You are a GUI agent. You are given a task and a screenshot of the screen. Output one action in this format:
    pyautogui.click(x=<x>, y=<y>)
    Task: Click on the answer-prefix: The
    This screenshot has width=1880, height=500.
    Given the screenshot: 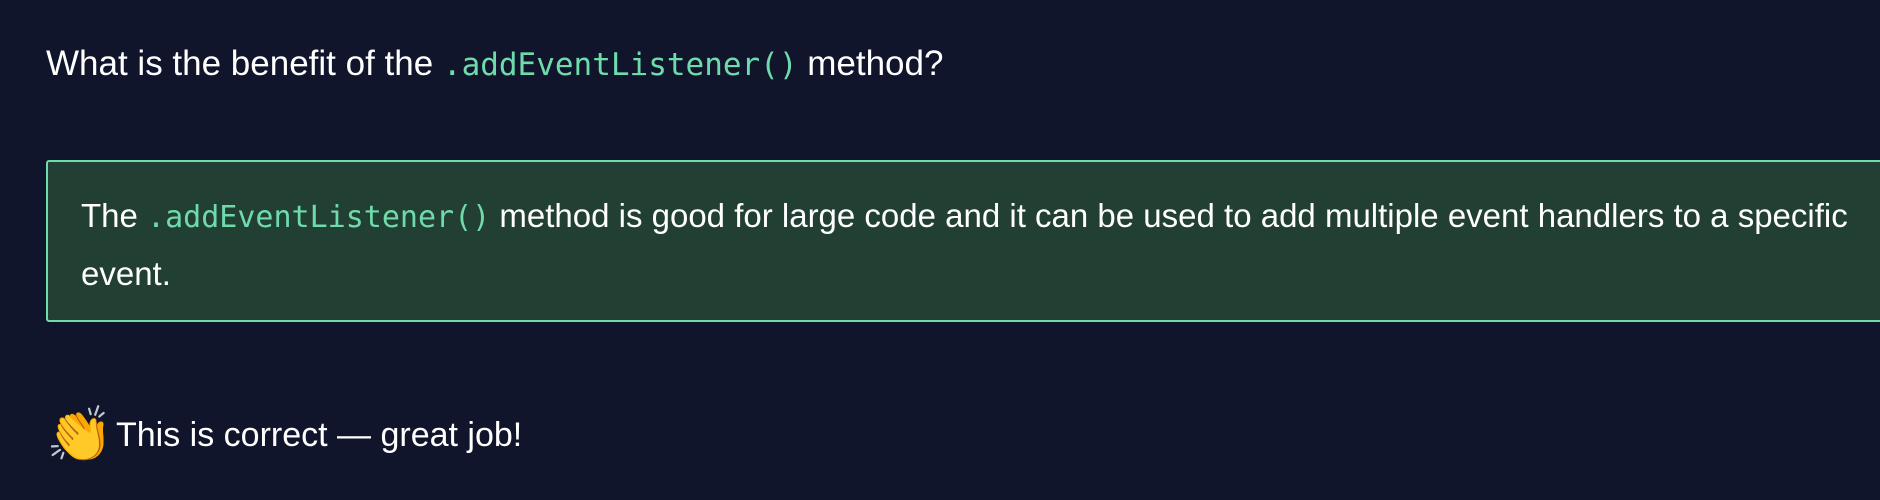 What is the action you would take?
    pyautogui.click(x=114, y=215)
    